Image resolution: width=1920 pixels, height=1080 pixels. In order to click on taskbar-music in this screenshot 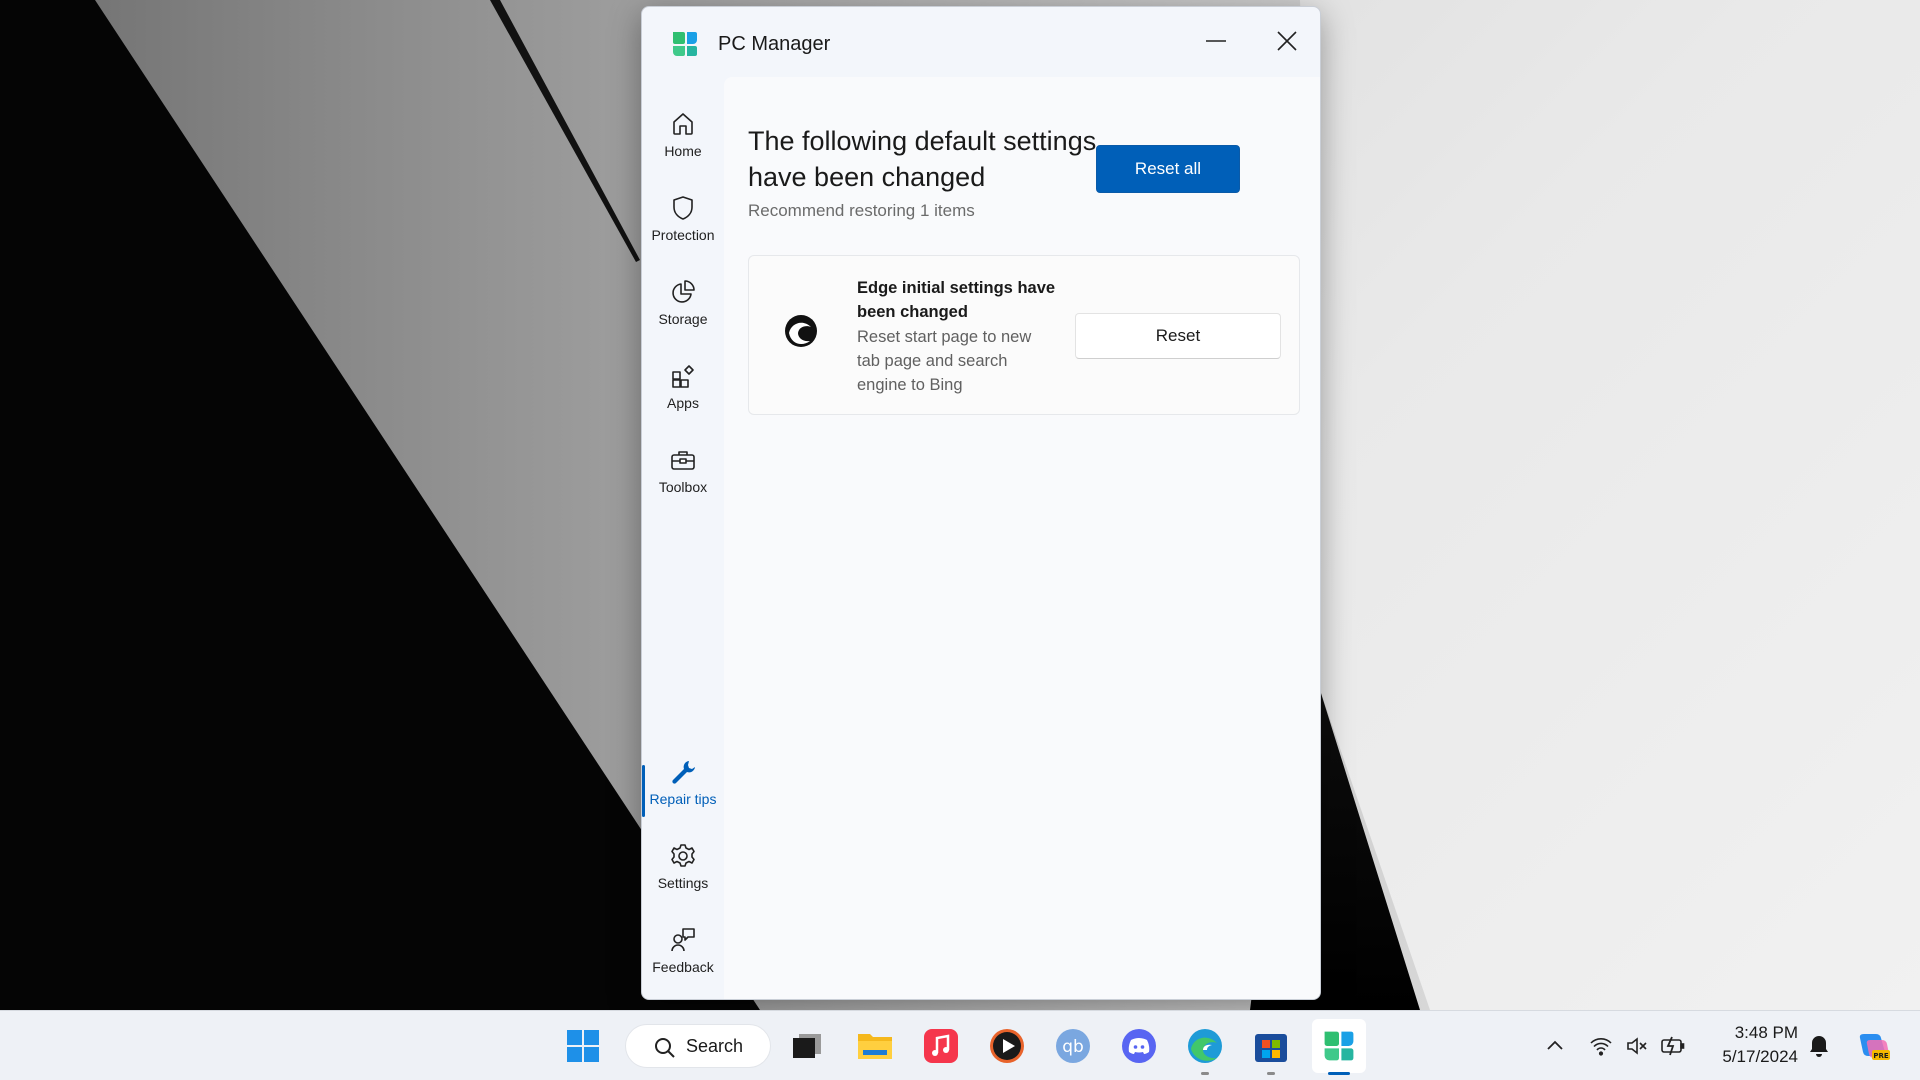, I will do `click(941, 1046)`.